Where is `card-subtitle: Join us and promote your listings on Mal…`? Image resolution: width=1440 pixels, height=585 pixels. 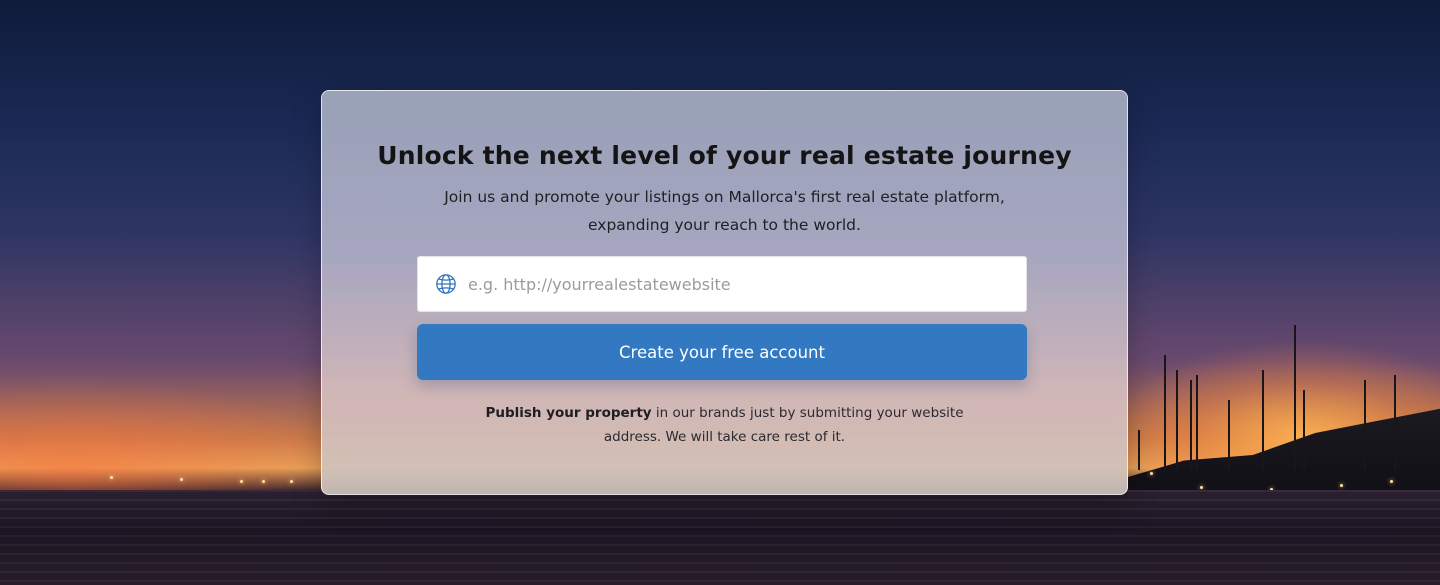
card-subtitle: Join us and promote your listings on Mal… is located at coordinates (724, 211).